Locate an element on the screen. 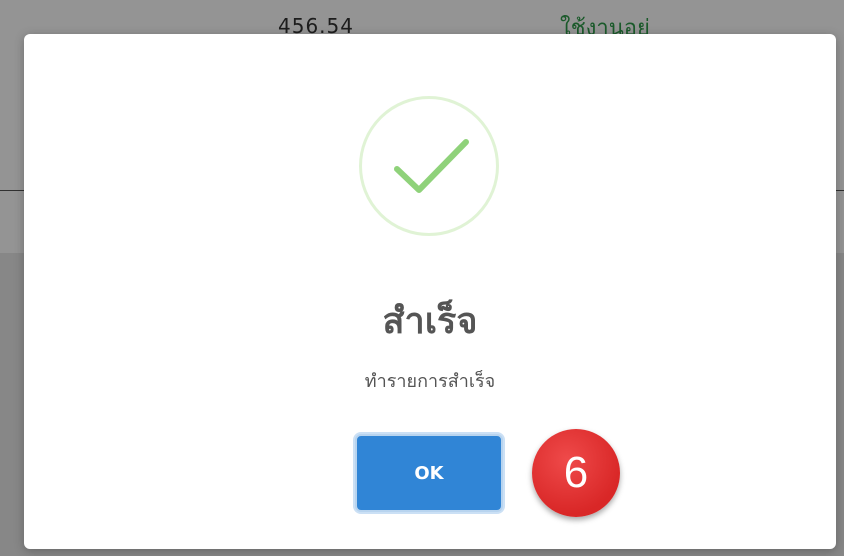 The image size is (844, 556). dialog-message: ทำรายการสำเร็จ is located at coordinates (430, 381).